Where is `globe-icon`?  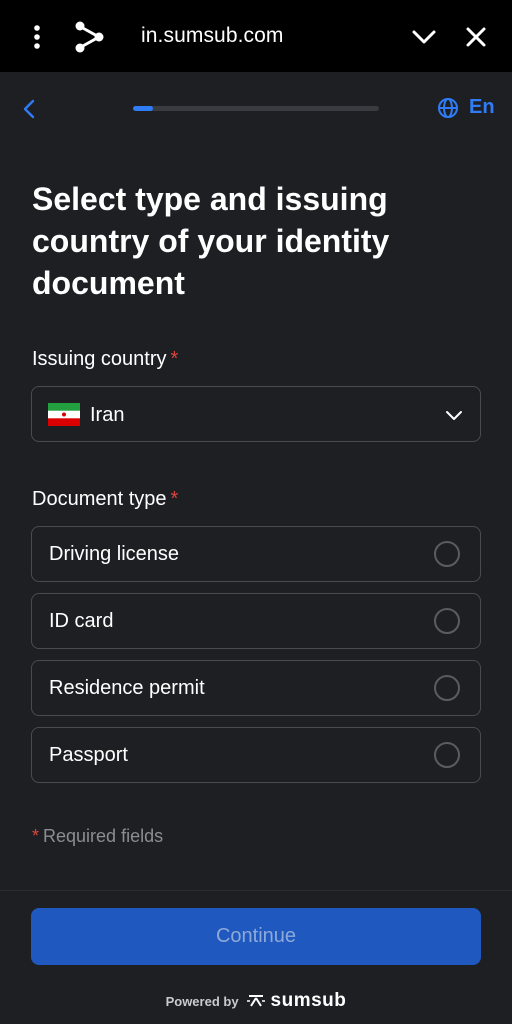 globe-icon is located at coordinates (448, 107).